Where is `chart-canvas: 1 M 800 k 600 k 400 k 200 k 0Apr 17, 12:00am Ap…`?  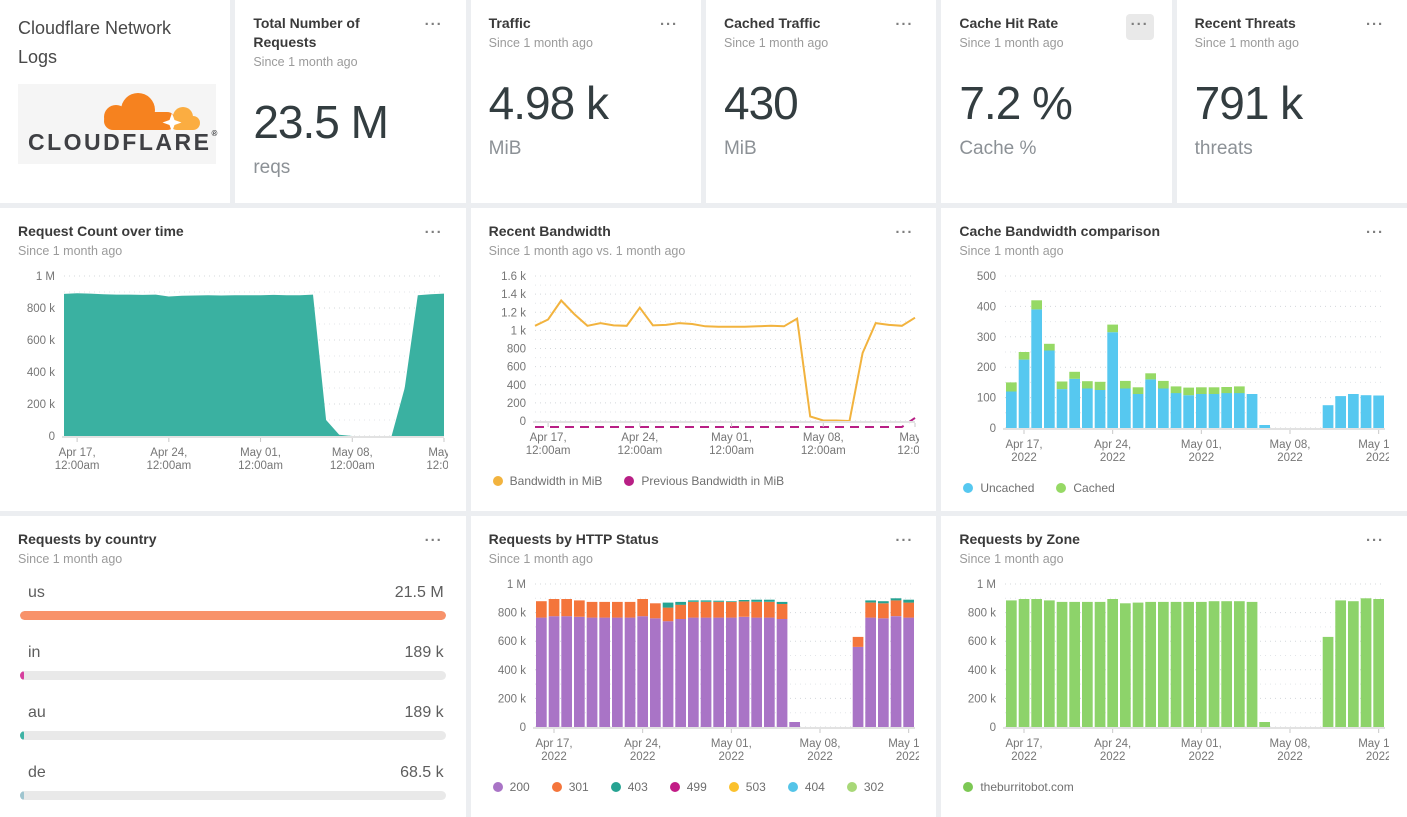
chart-canvas: 1 M 800 k 600 k 400 k 200 k 0Apr 17, 12:00am Ap… is located at coordinates (240, 374).